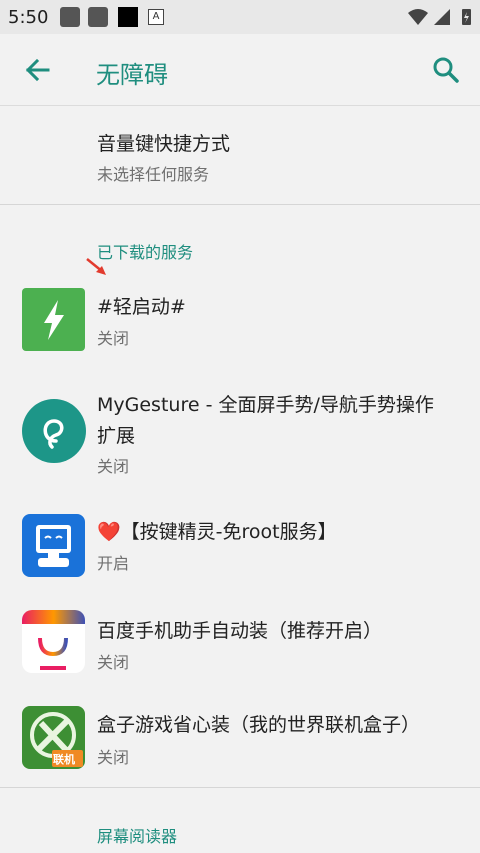  What do you see at coordinates (240, 70) in the screenshot?
I see `app-bar: 无障碍` at bounding box center [240, 70].